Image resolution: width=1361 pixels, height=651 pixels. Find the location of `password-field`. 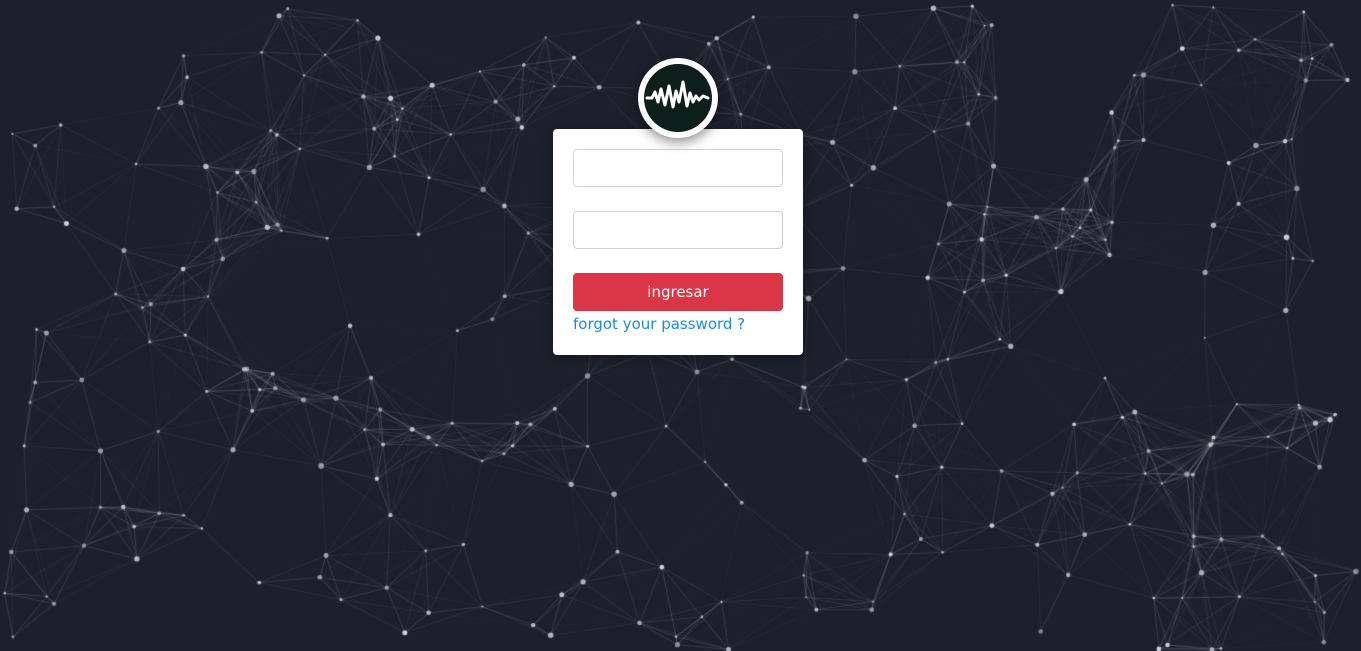

password-field is located at coordinates (678, 230).